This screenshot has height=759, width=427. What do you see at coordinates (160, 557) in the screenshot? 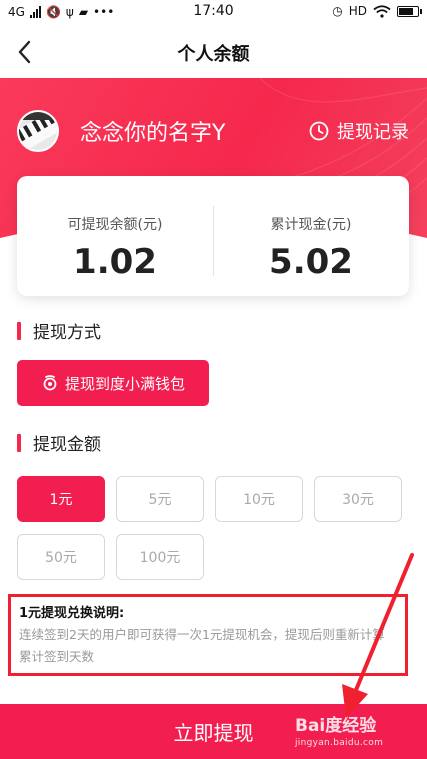
I see `amount-option-100: 100元` at bounding box center [160, 557].